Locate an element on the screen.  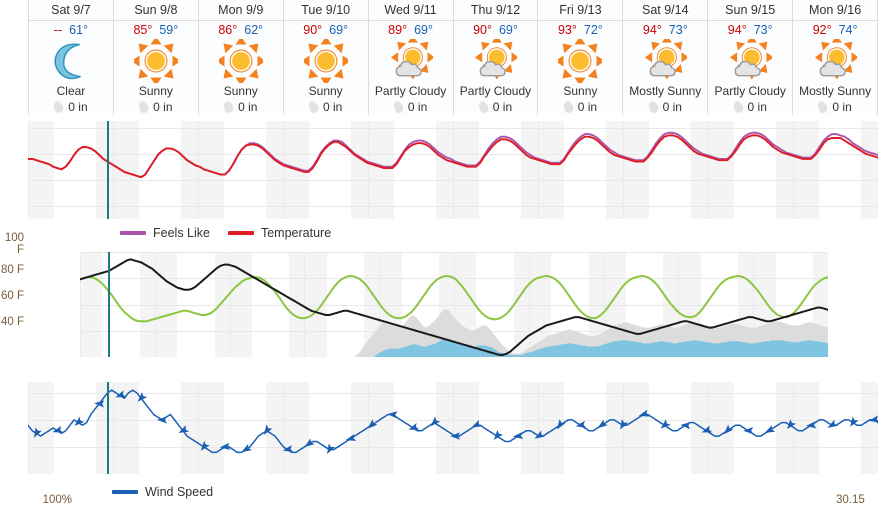
forecast-temps: 93° 72° is located at coordinates (580, 30).